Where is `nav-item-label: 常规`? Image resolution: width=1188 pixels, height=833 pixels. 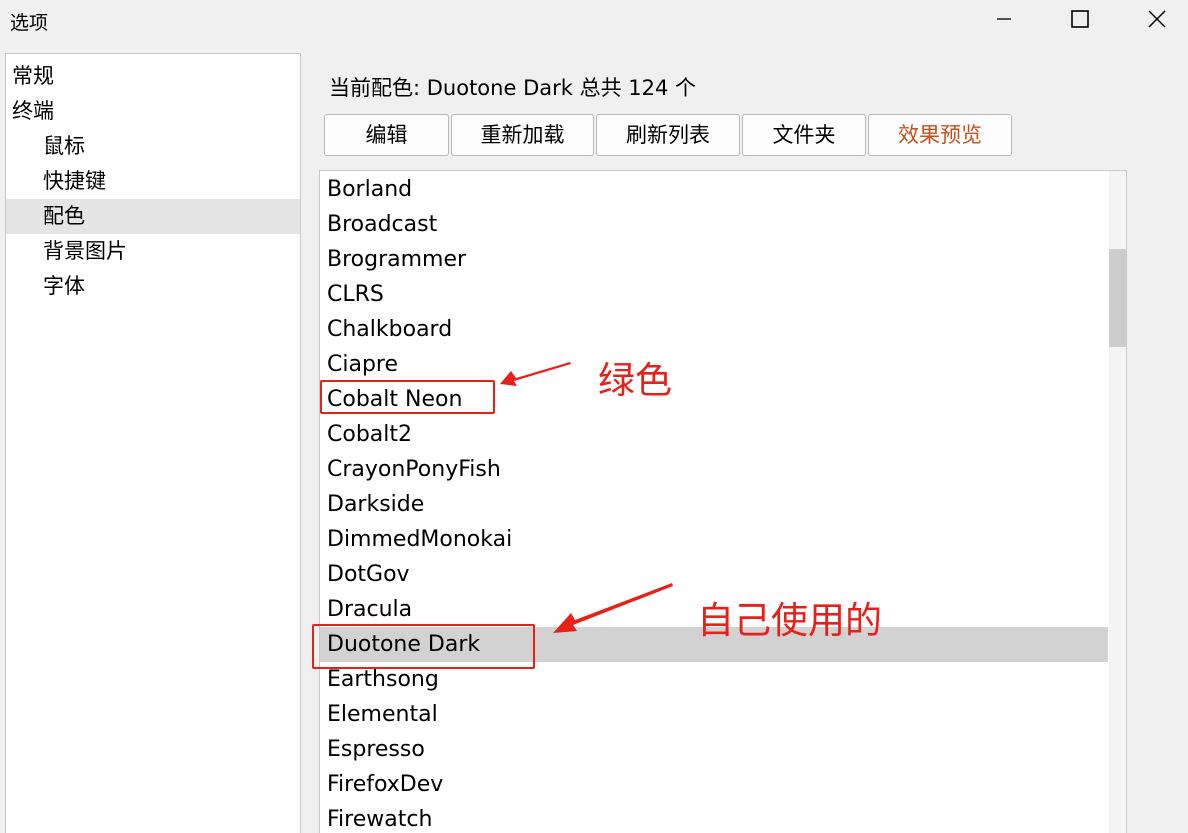 nav-item-label: 常规 is located at coordinates (33, 76).